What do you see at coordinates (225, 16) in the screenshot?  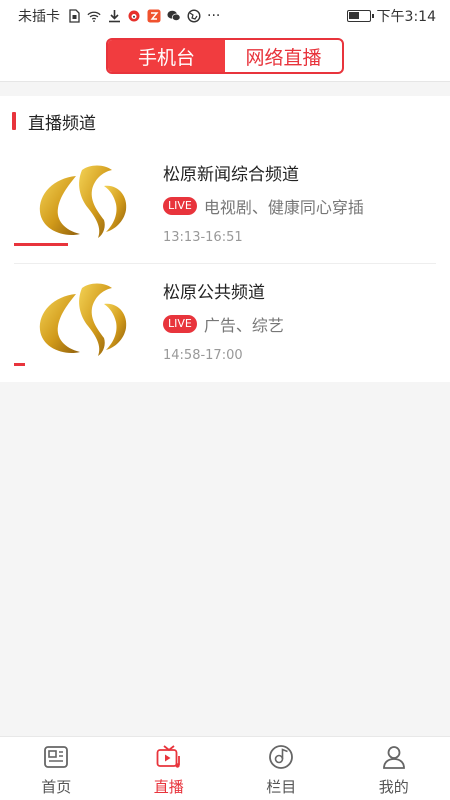 I see `status-bar: 未插卡 ··· 下午3:14` at bounding box center [225, 16].